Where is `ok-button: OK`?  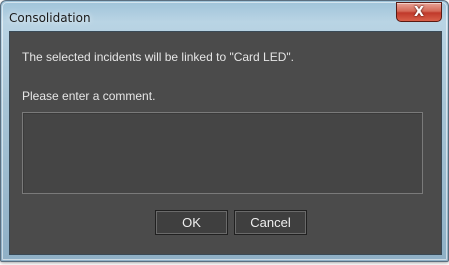 ok-button: OK is located at coordinates (191, 222).